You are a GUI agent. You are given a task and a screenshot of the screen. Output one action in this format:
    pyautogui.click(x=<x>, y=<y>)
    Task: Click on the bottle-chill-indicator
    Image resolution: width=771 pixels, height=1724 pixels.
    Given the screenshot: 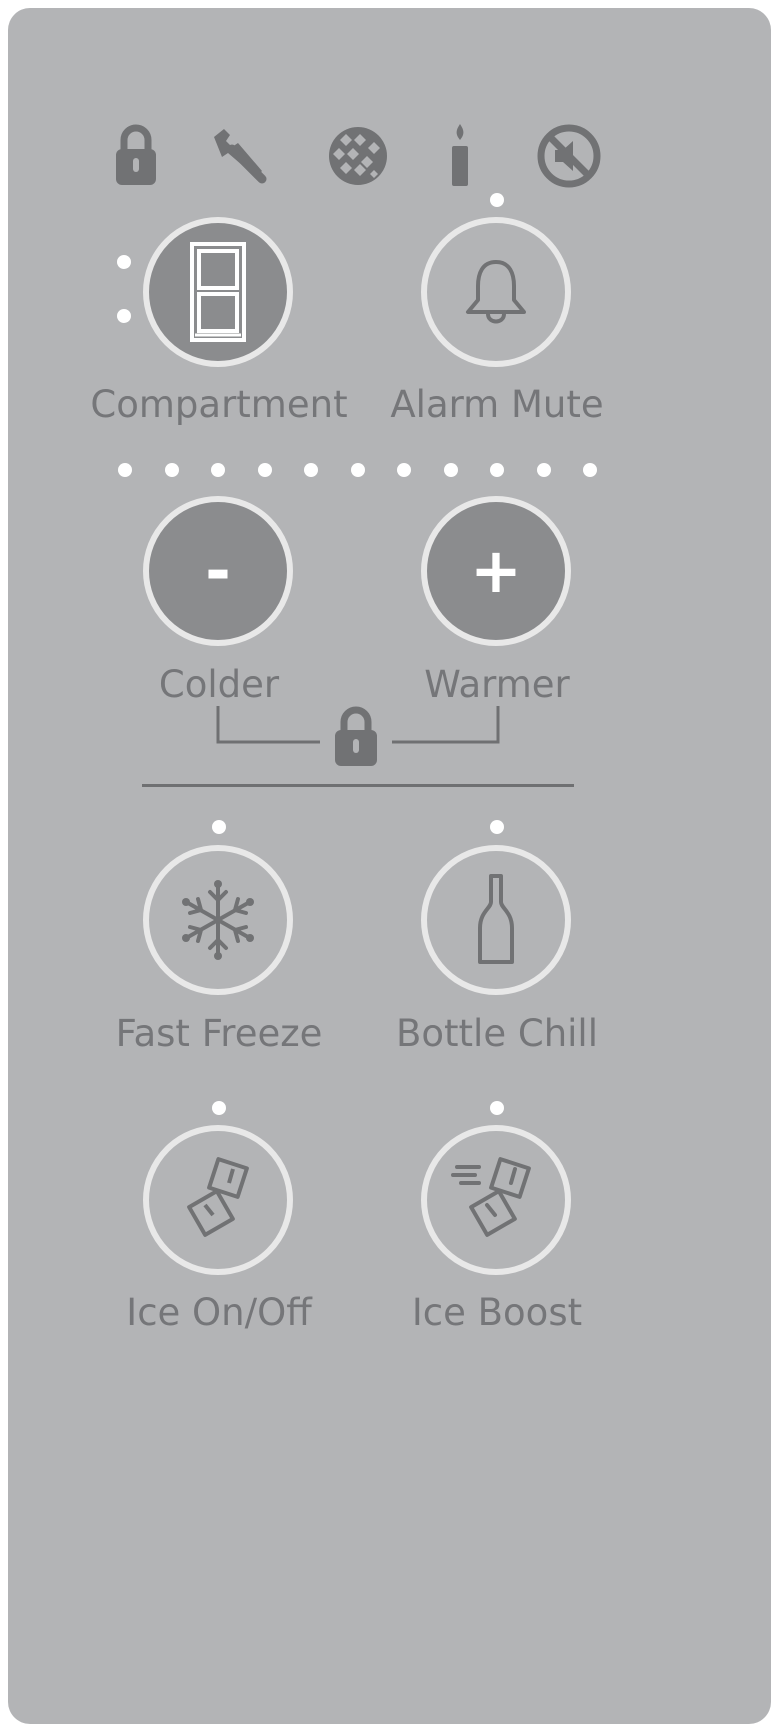 What is the action you would take?
    pyautogui.click(x=497, y=827)
    